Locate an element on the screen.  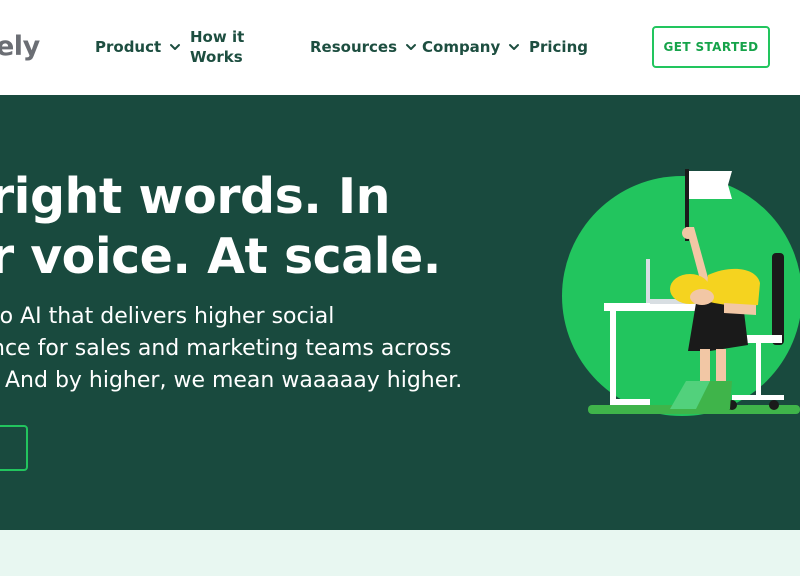
nav-item-label: Product is located at coordinates (128, 47).